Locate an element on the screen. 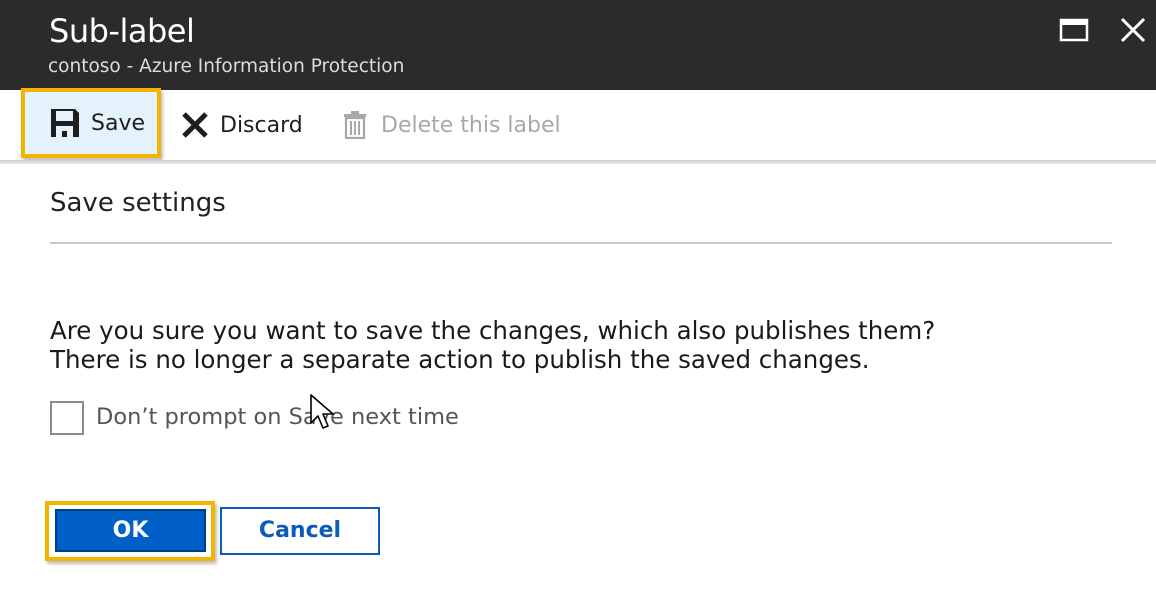 This screenshot has width=1156, height=602. title-divider is located at coordinates (581, 243).